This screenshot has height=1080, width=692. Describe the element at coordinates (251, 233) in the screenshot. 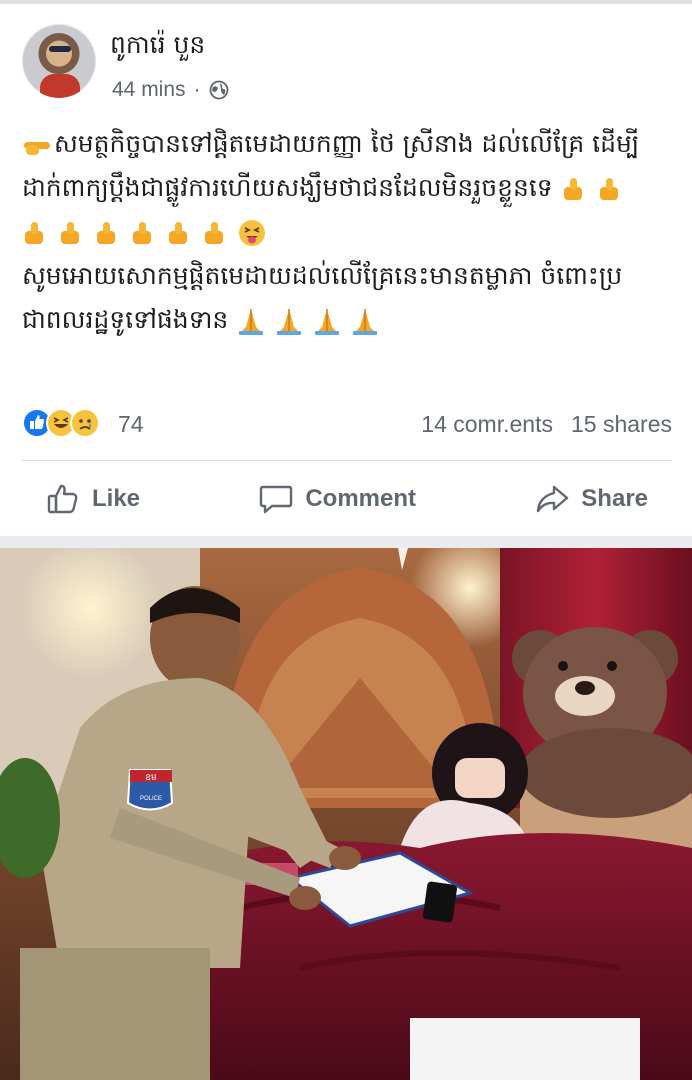

I see `squinting-tongue-emoji` at that location.